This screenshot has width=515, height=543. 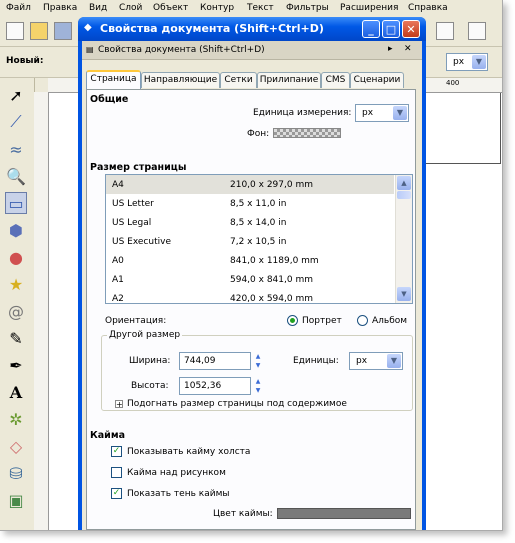 I want to click on tweak-tool-icon: ≈, so click(x=16, y=149).